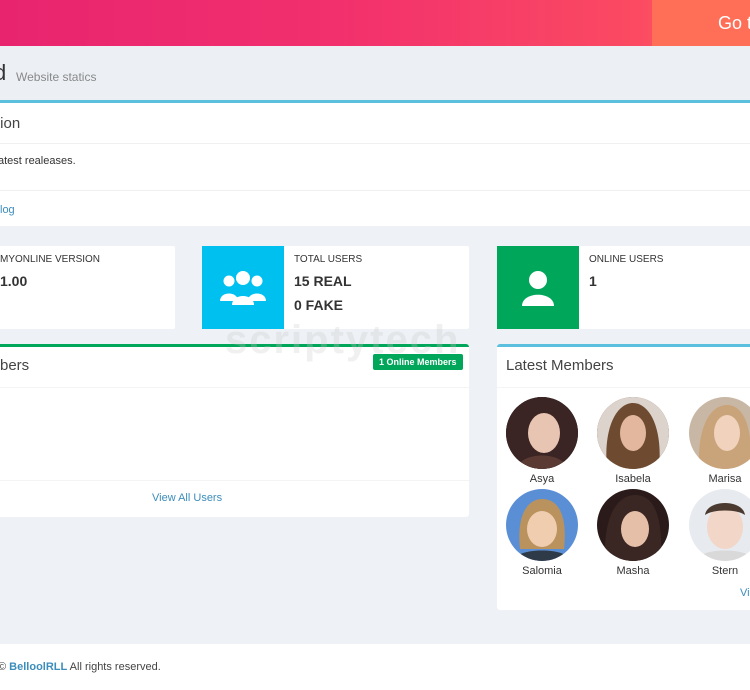  I want to click on top-navbar: Go t, so click(375, 23).